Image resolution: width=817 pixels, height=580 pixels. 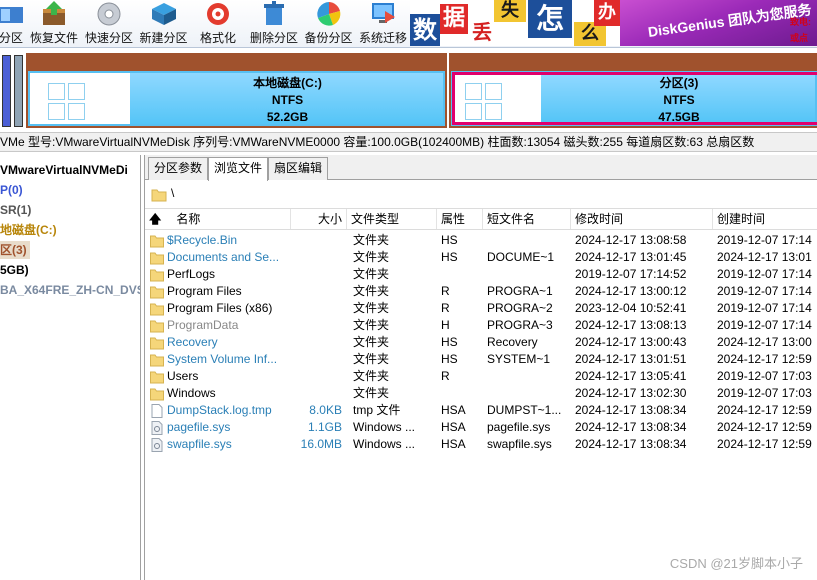 What do you see at coordinates (64, 170) in the screenshot?
I see `tree-item-disk: VMwareVirtualNVMeDi` at bounding box center [64, 170].